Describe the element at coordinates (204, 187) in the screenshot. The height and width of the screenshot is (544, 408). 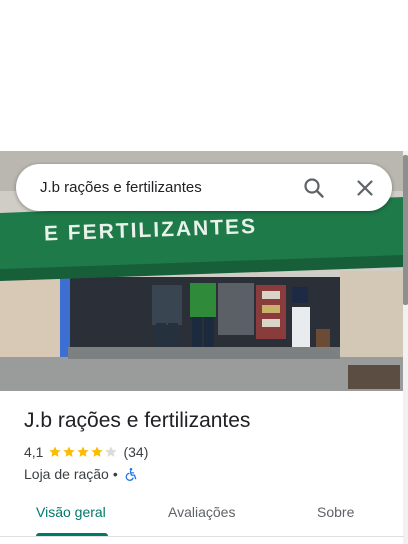
I see `search-bar: J.b rações e fertilizantes` at that location.